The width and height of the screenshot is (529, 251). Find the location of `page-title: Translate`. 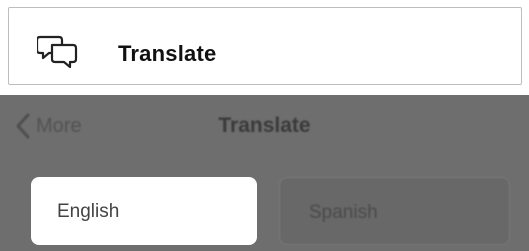

page-title: Translate is located at coordinates (264, 125).